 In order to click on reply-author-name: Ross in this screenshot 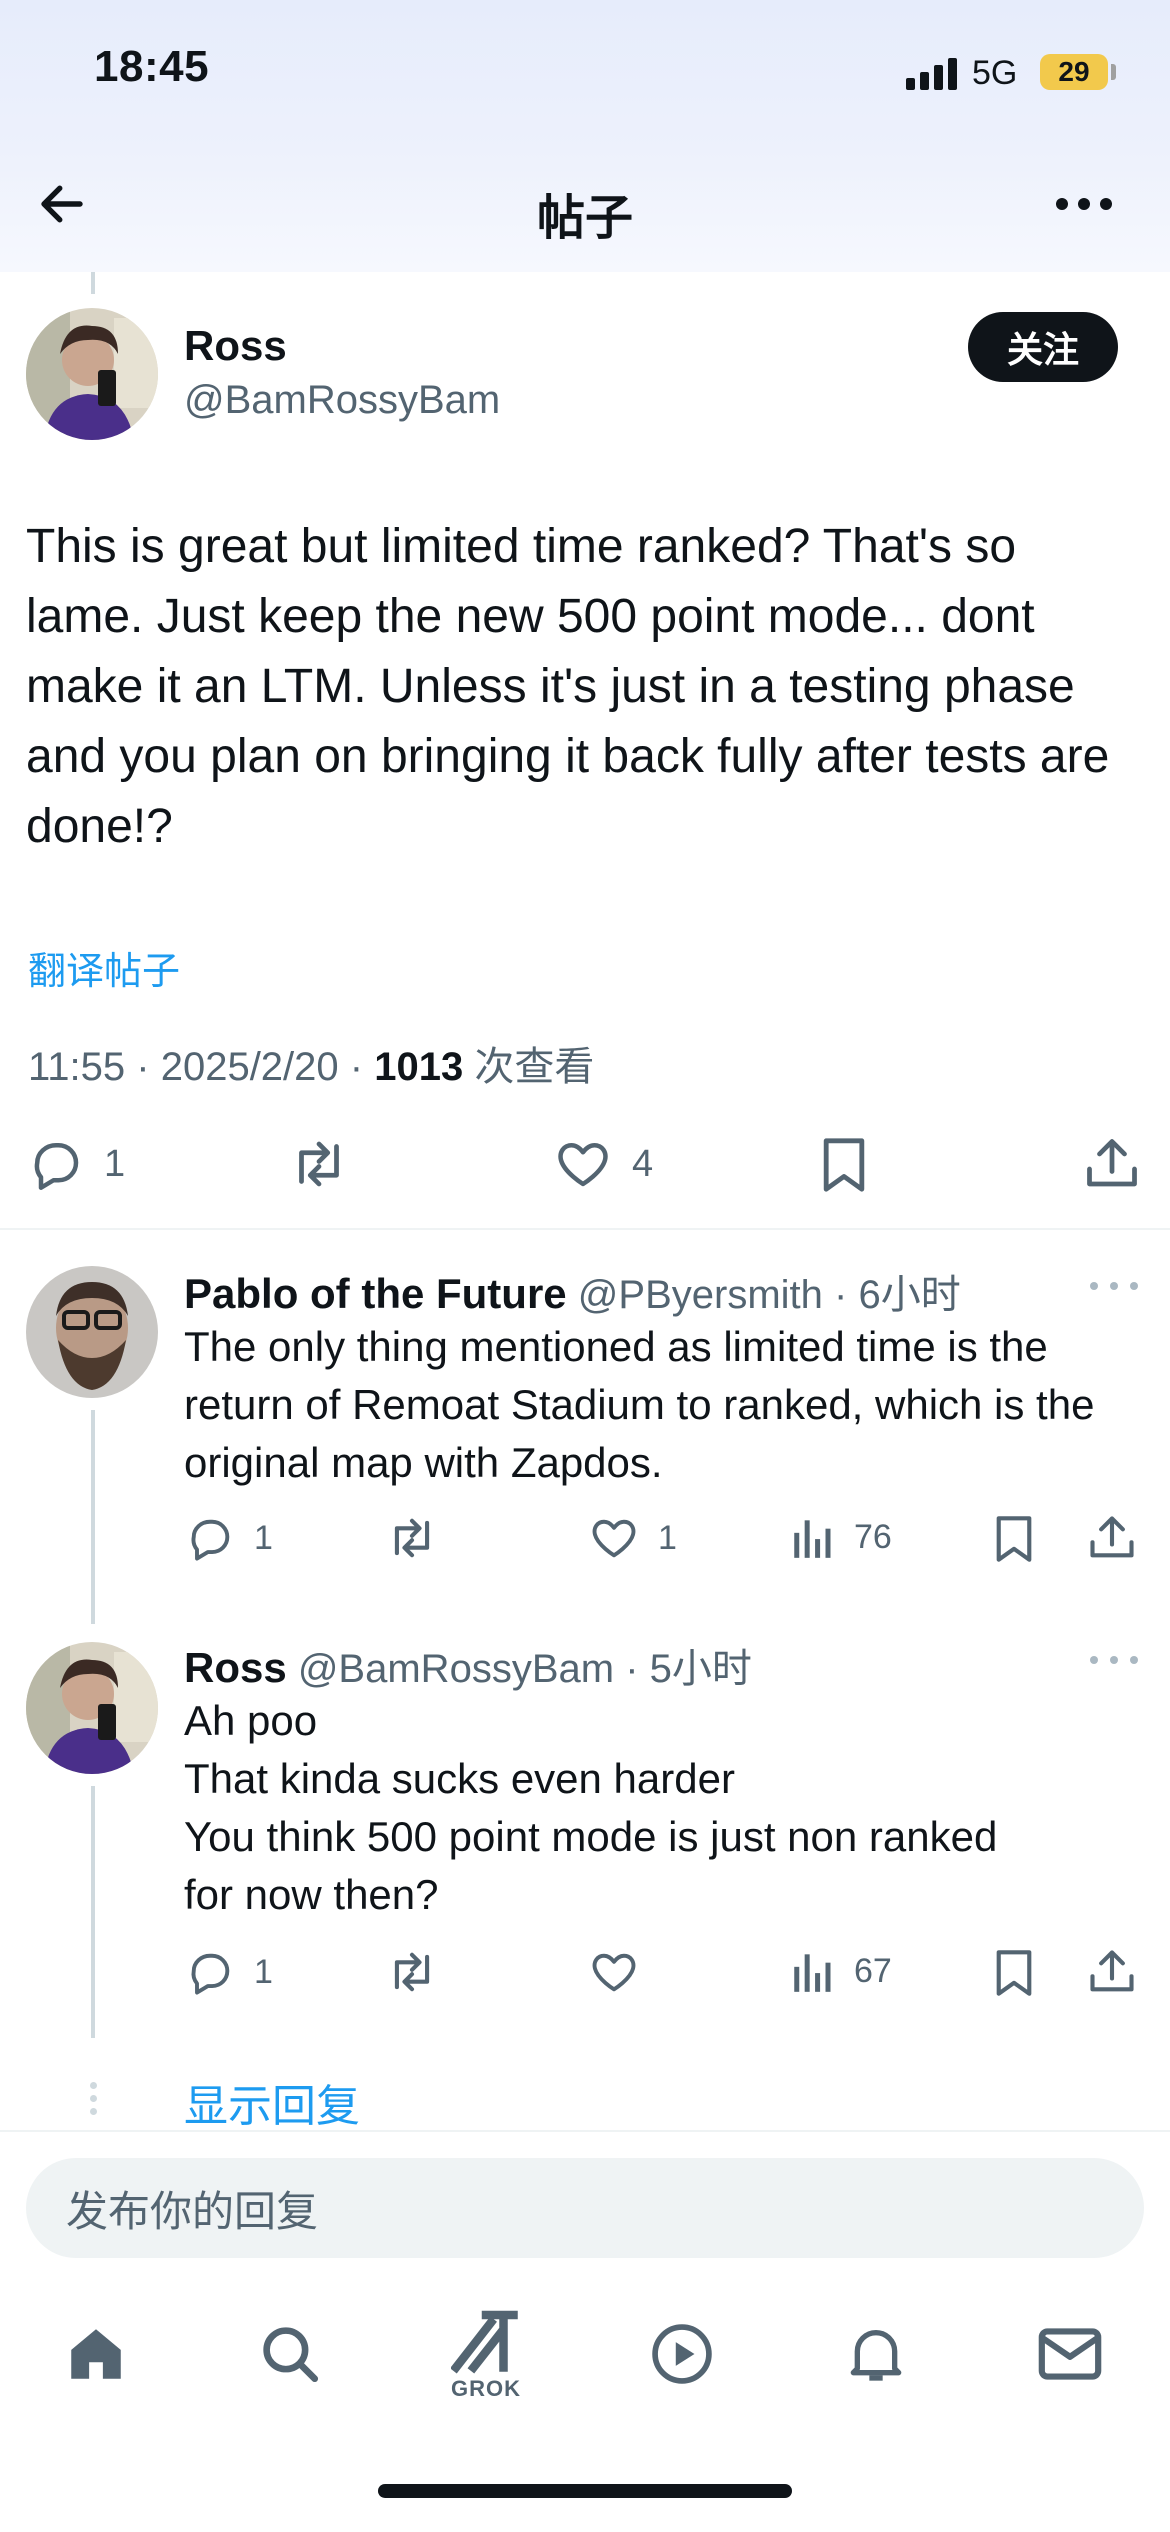, I will do `click(235, 1667)`.